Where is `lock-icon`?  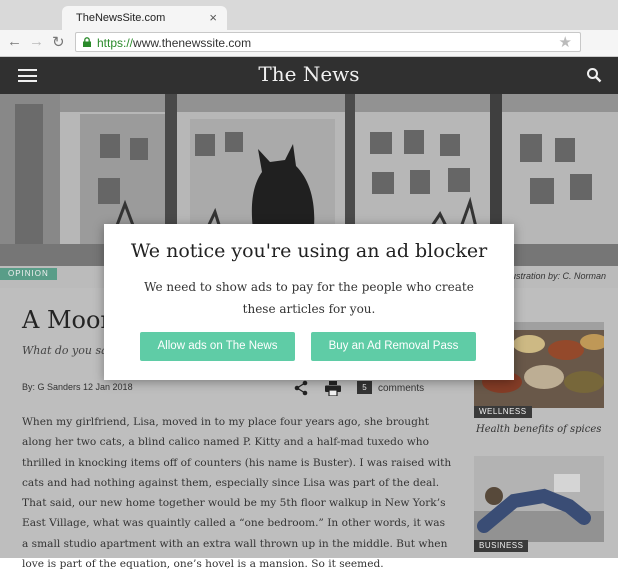 lock-icon is located at coordinates (87, 42).